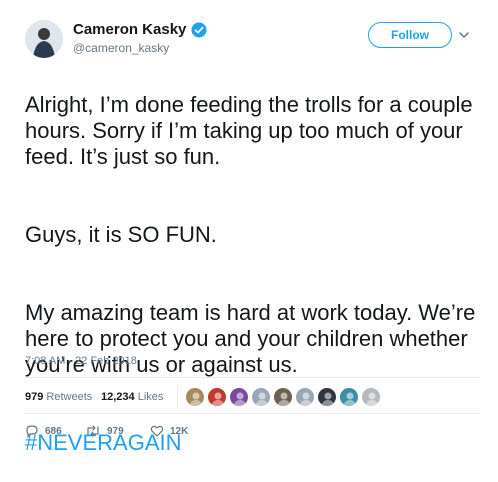 The width and height of the screenshot is (498, 482). What do you see at coordinates (69, 397) in the screenshot?
I see `retweets-label: Retweets` at bounding box center [69, 397].